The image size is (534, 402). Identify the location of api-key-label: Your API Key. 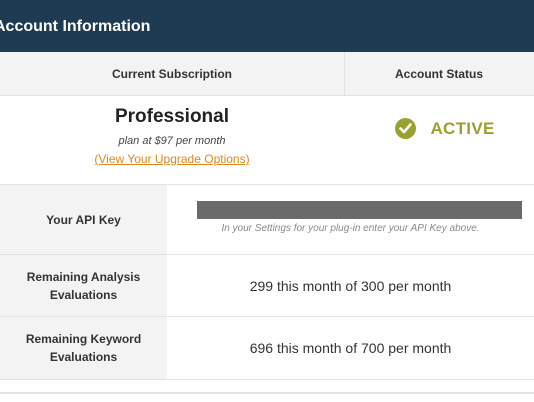
(83, 219).